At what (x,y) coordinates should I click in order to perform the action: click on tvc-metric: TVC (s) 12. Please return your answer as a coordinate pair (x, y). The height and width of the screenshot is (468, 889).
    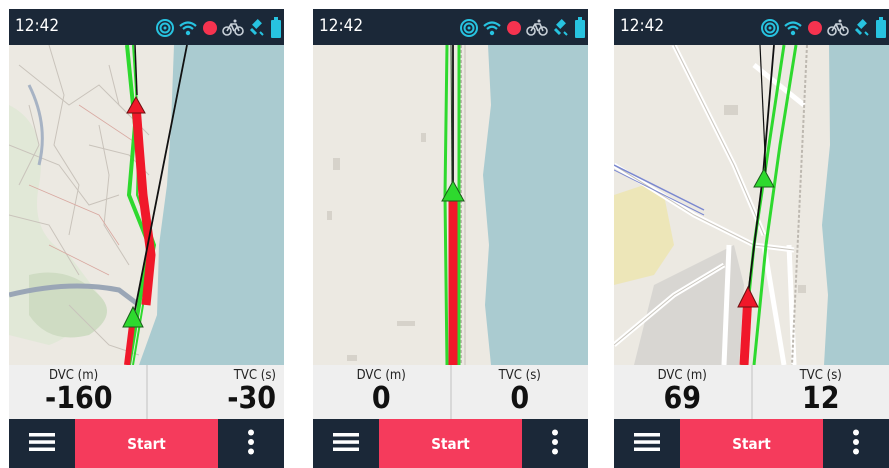
    Looking at the image, I should click on (821, 392).